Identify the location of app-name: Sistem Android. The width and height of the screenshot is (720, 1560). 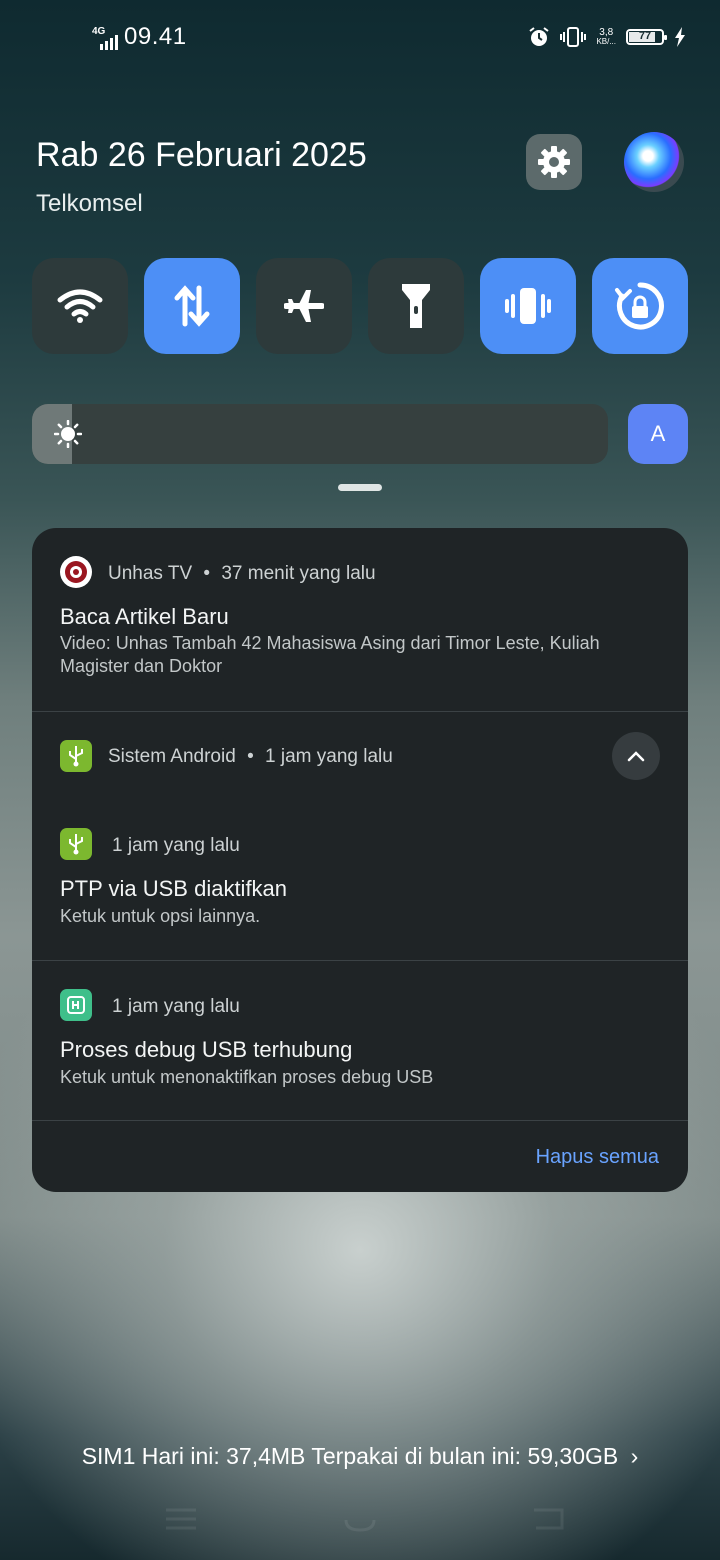
(172, 756).